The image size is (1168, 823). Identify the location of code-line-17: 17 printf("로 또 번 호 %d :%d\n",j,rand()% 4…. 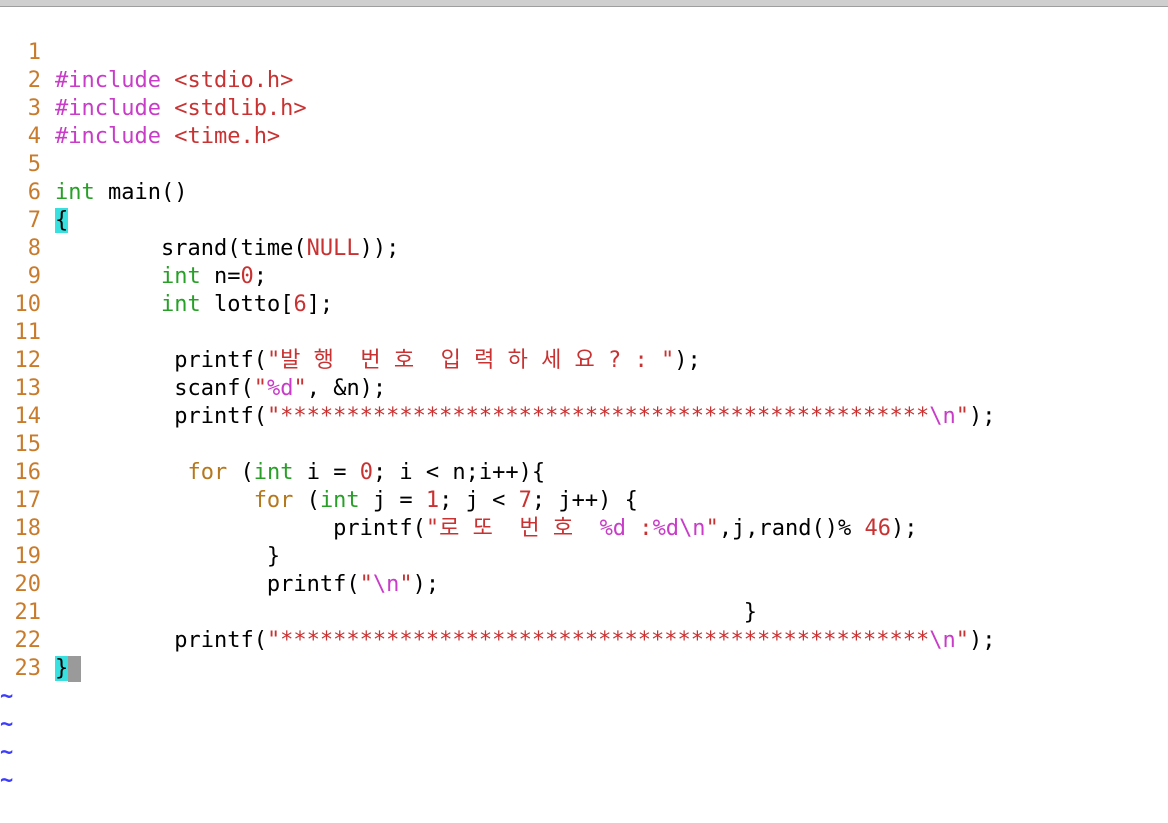
(584, 500).